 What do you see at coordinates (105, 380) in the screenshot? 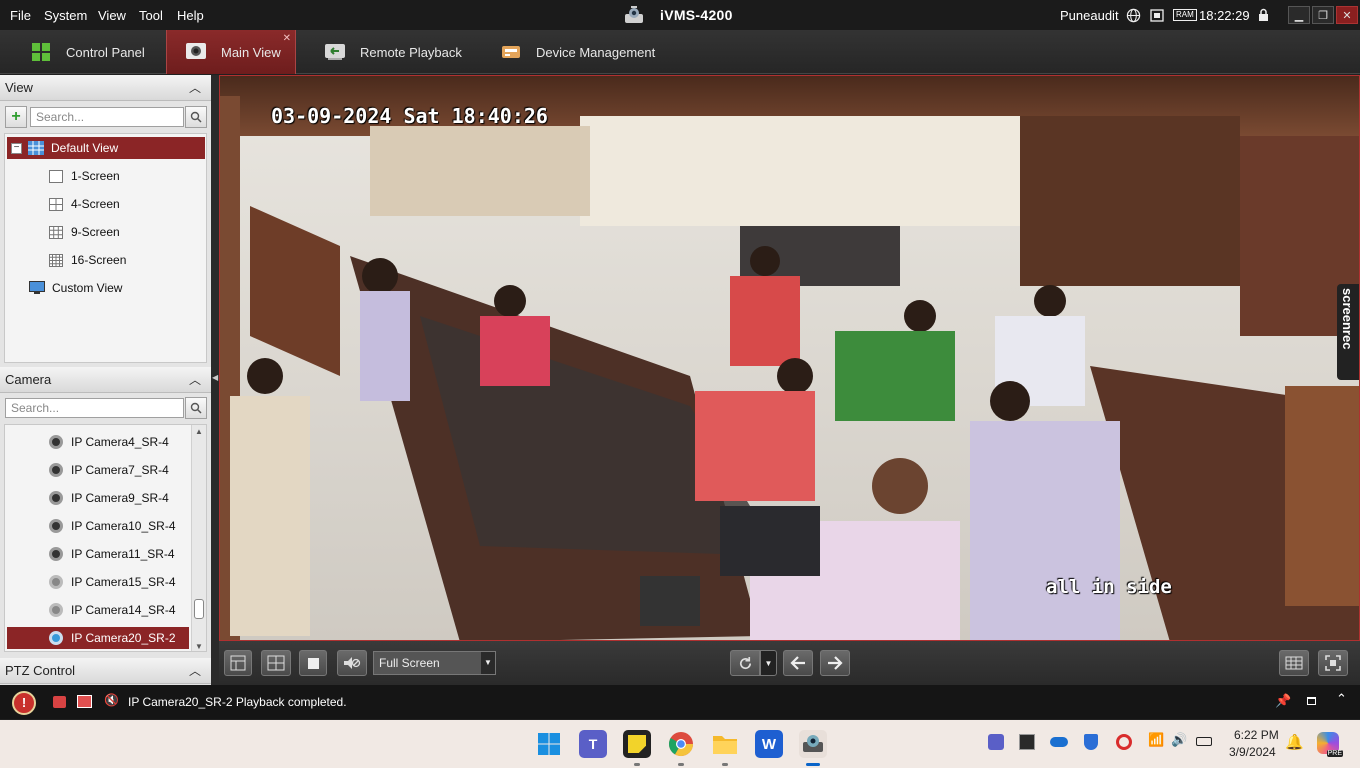
I see `camera-section-header: Camera ︿` at bounding box center [105, 380].